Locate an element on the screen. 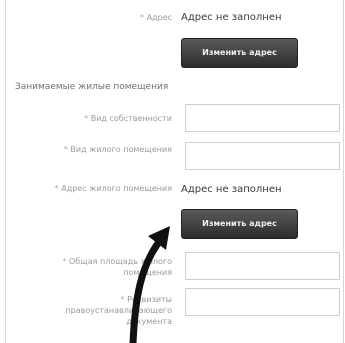 The height and width of the screenshot is (343, 345). ownership-label: * Вид собственности is located at coordinates (128, 118).